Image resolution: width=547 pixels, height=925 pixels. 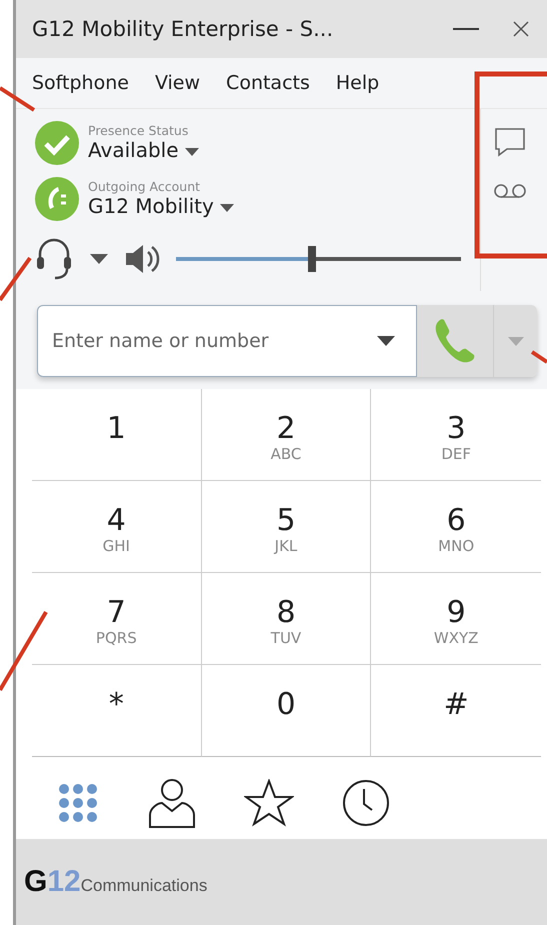 What do you see at coordinates (145, 187) in the screenshot?
I see `account-label: Outgoing Account` at bounding box center [145, 187].